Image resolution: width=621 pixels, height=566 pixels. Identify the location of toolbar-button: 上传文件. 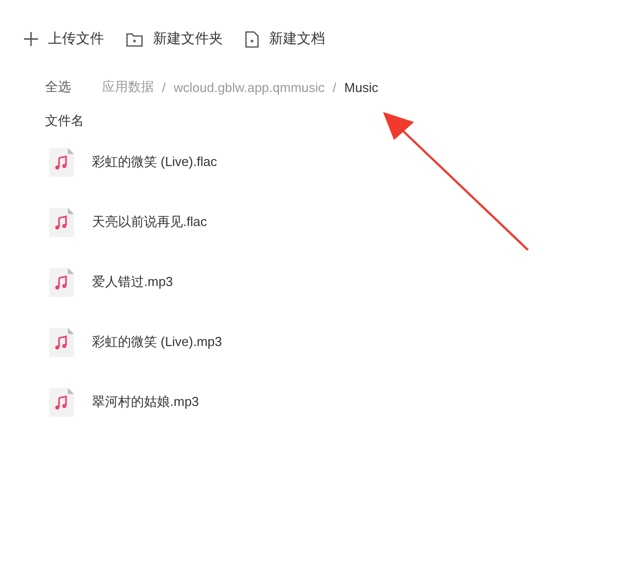
(64, 39).